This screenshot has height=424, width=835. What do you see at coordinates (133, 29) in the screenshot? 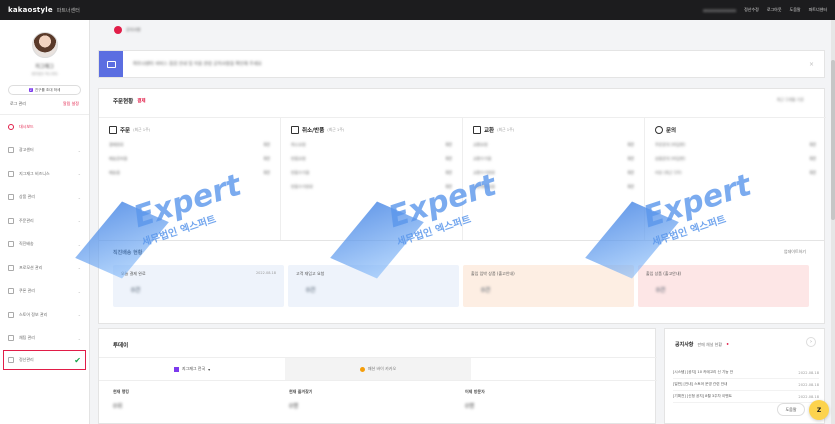
I see `notice-pin-text: 공지사항` at bounding box center [133, 29].